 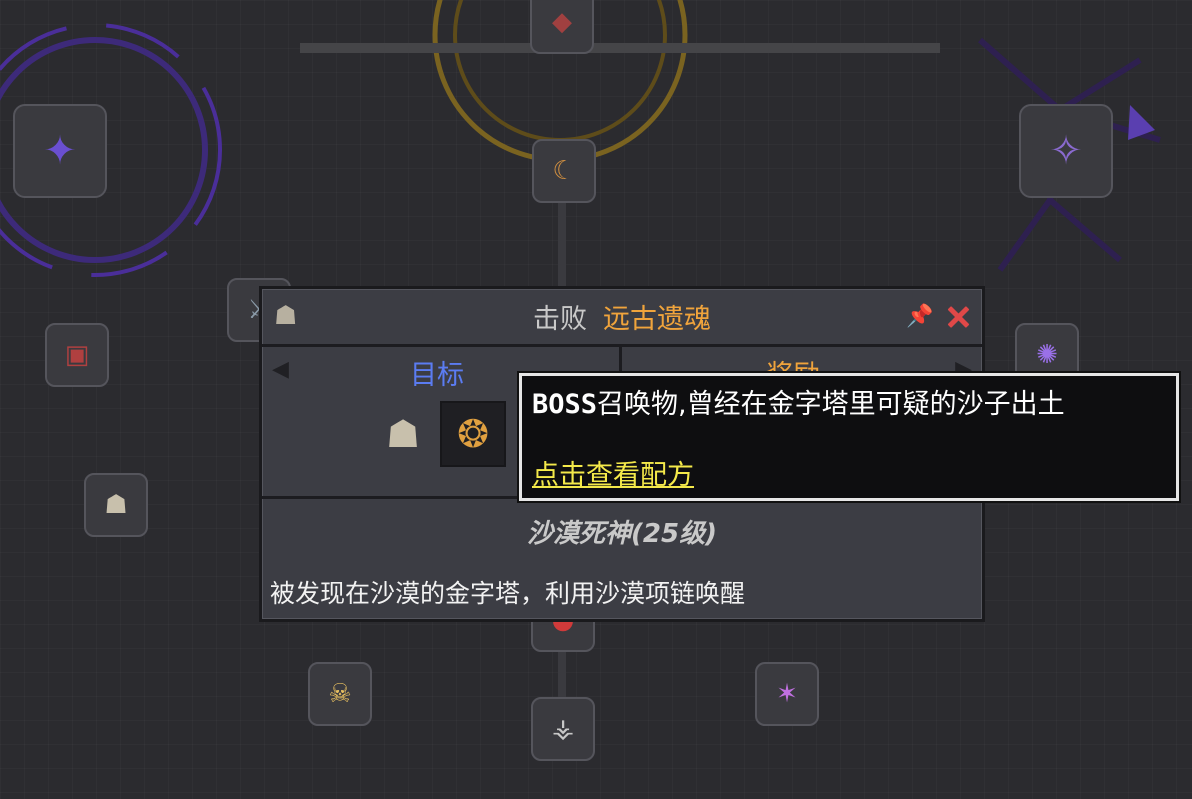 I want to click on purple-gun-icon: ✦, so click(x=60, y=151).